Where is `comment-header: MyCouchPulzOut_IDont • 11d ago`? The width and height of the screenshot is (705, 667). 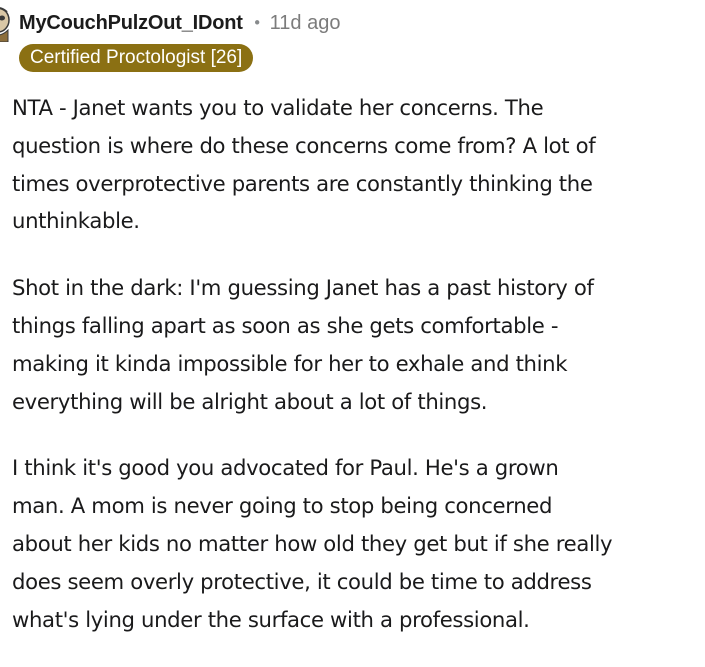
comment-header: MyCouchPulzOut_IDont • 11d ago is located at coordinates (179, 23).